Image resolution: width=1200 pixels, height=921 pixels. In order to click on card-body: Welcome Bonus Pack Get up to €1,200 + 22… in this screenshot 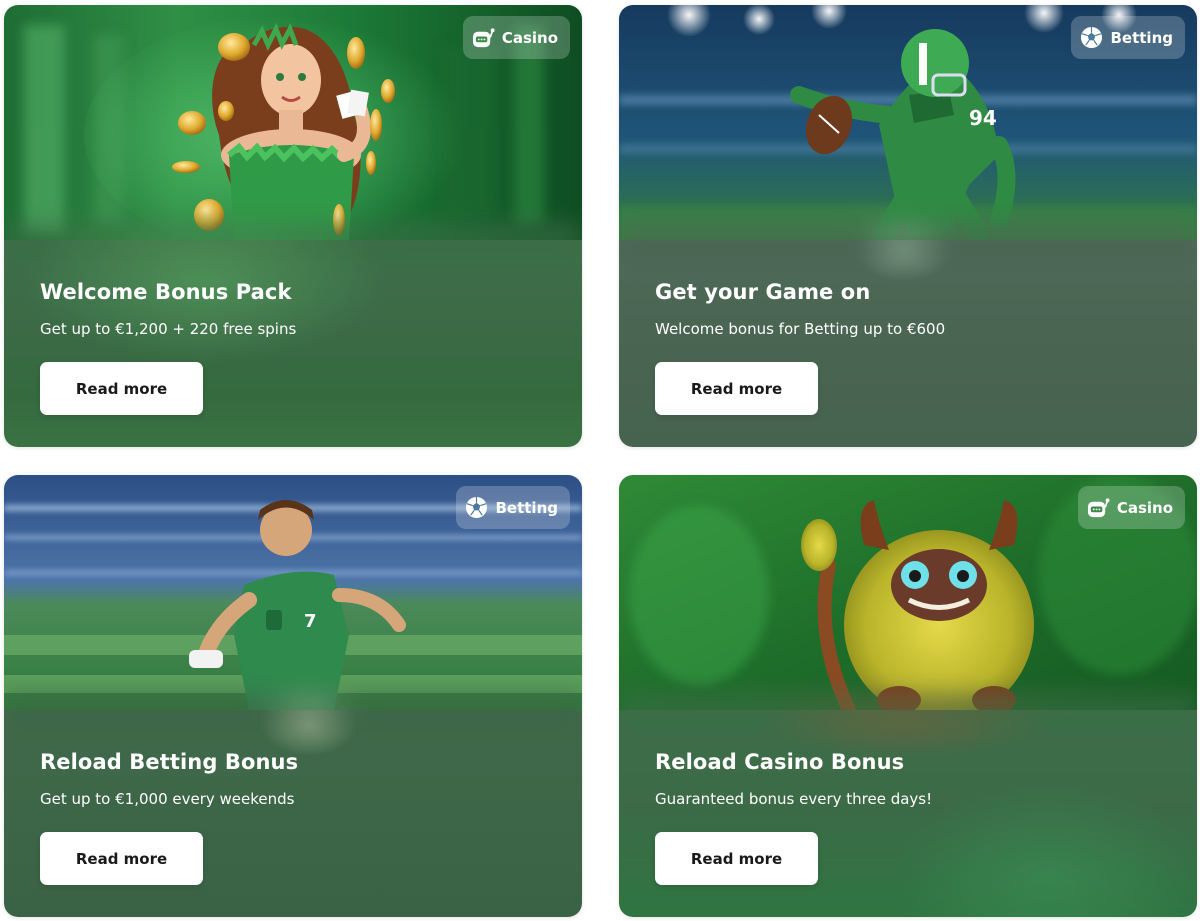, I will do `click(293, 343)`.